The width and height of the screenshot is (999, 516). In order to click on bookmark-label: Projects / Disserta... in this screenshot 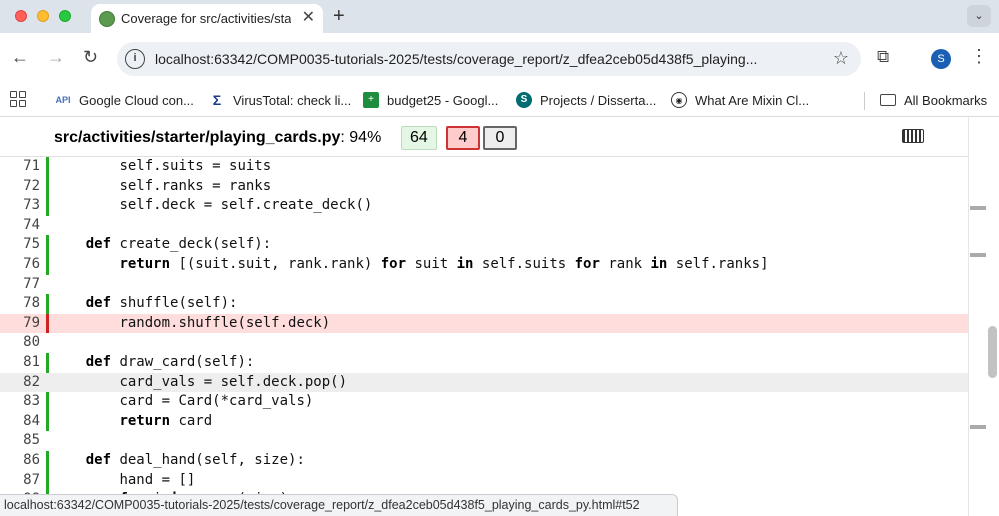, I will do `click(598, 100)`.